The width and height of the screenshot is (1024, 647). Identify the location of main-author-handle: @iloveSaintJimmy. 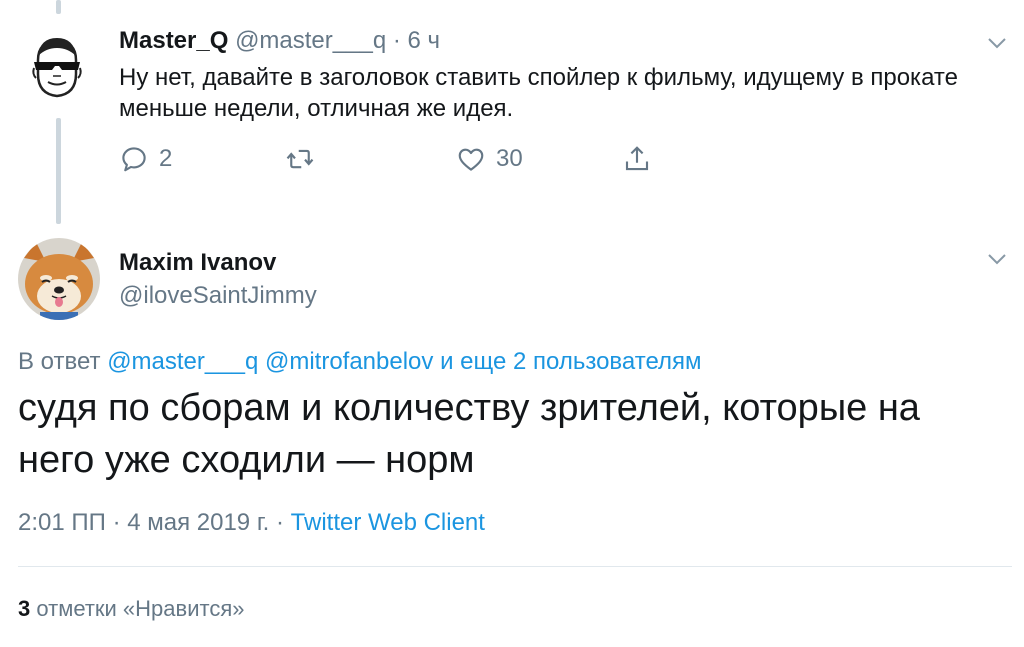
(218, 296).